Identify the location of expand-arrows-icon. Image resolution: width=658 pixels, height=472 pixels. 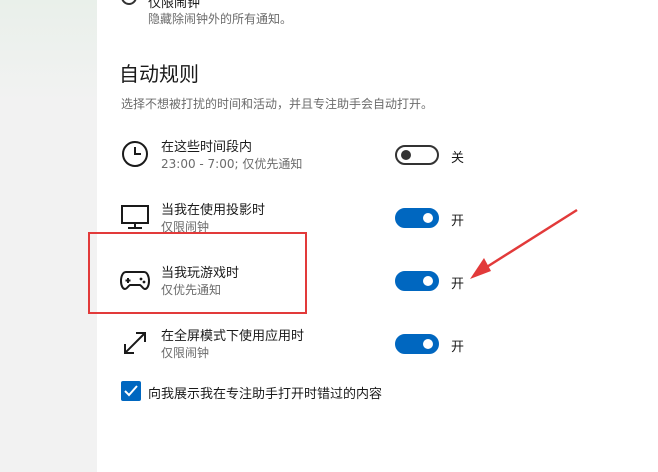
(135, 343).